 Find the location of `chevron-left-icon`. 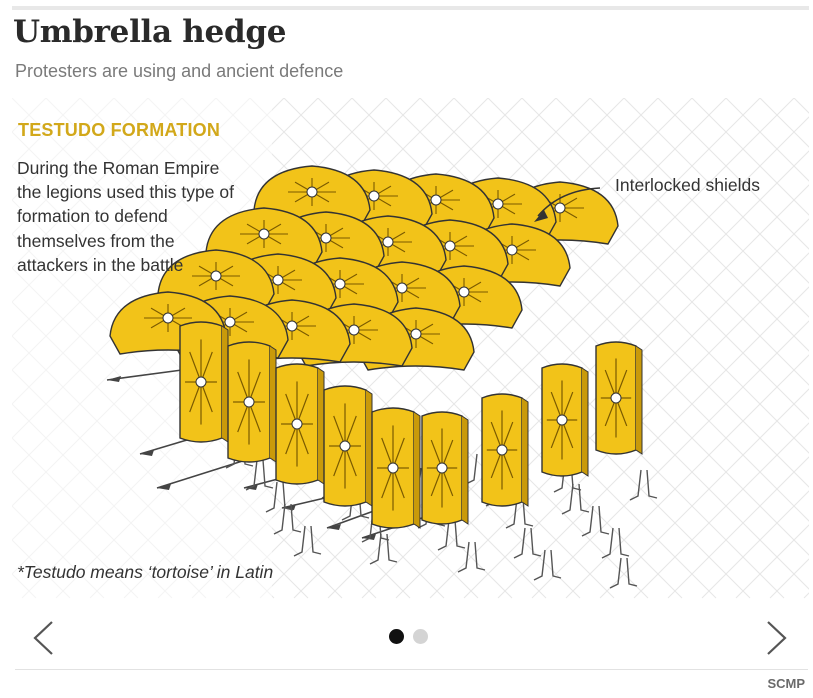

chevron-left-icon is located at coordinates (43, 638).